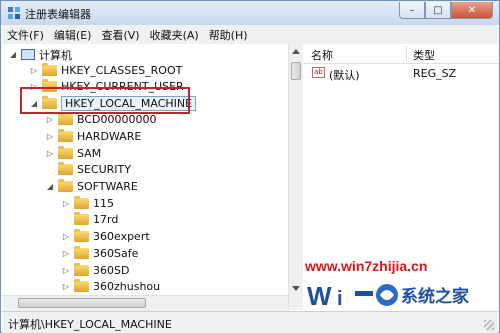 The height and width of the screenshot is (333, 500). I want to click on tree-item-360safe: ▷ 360Safe, so click(99, 253).